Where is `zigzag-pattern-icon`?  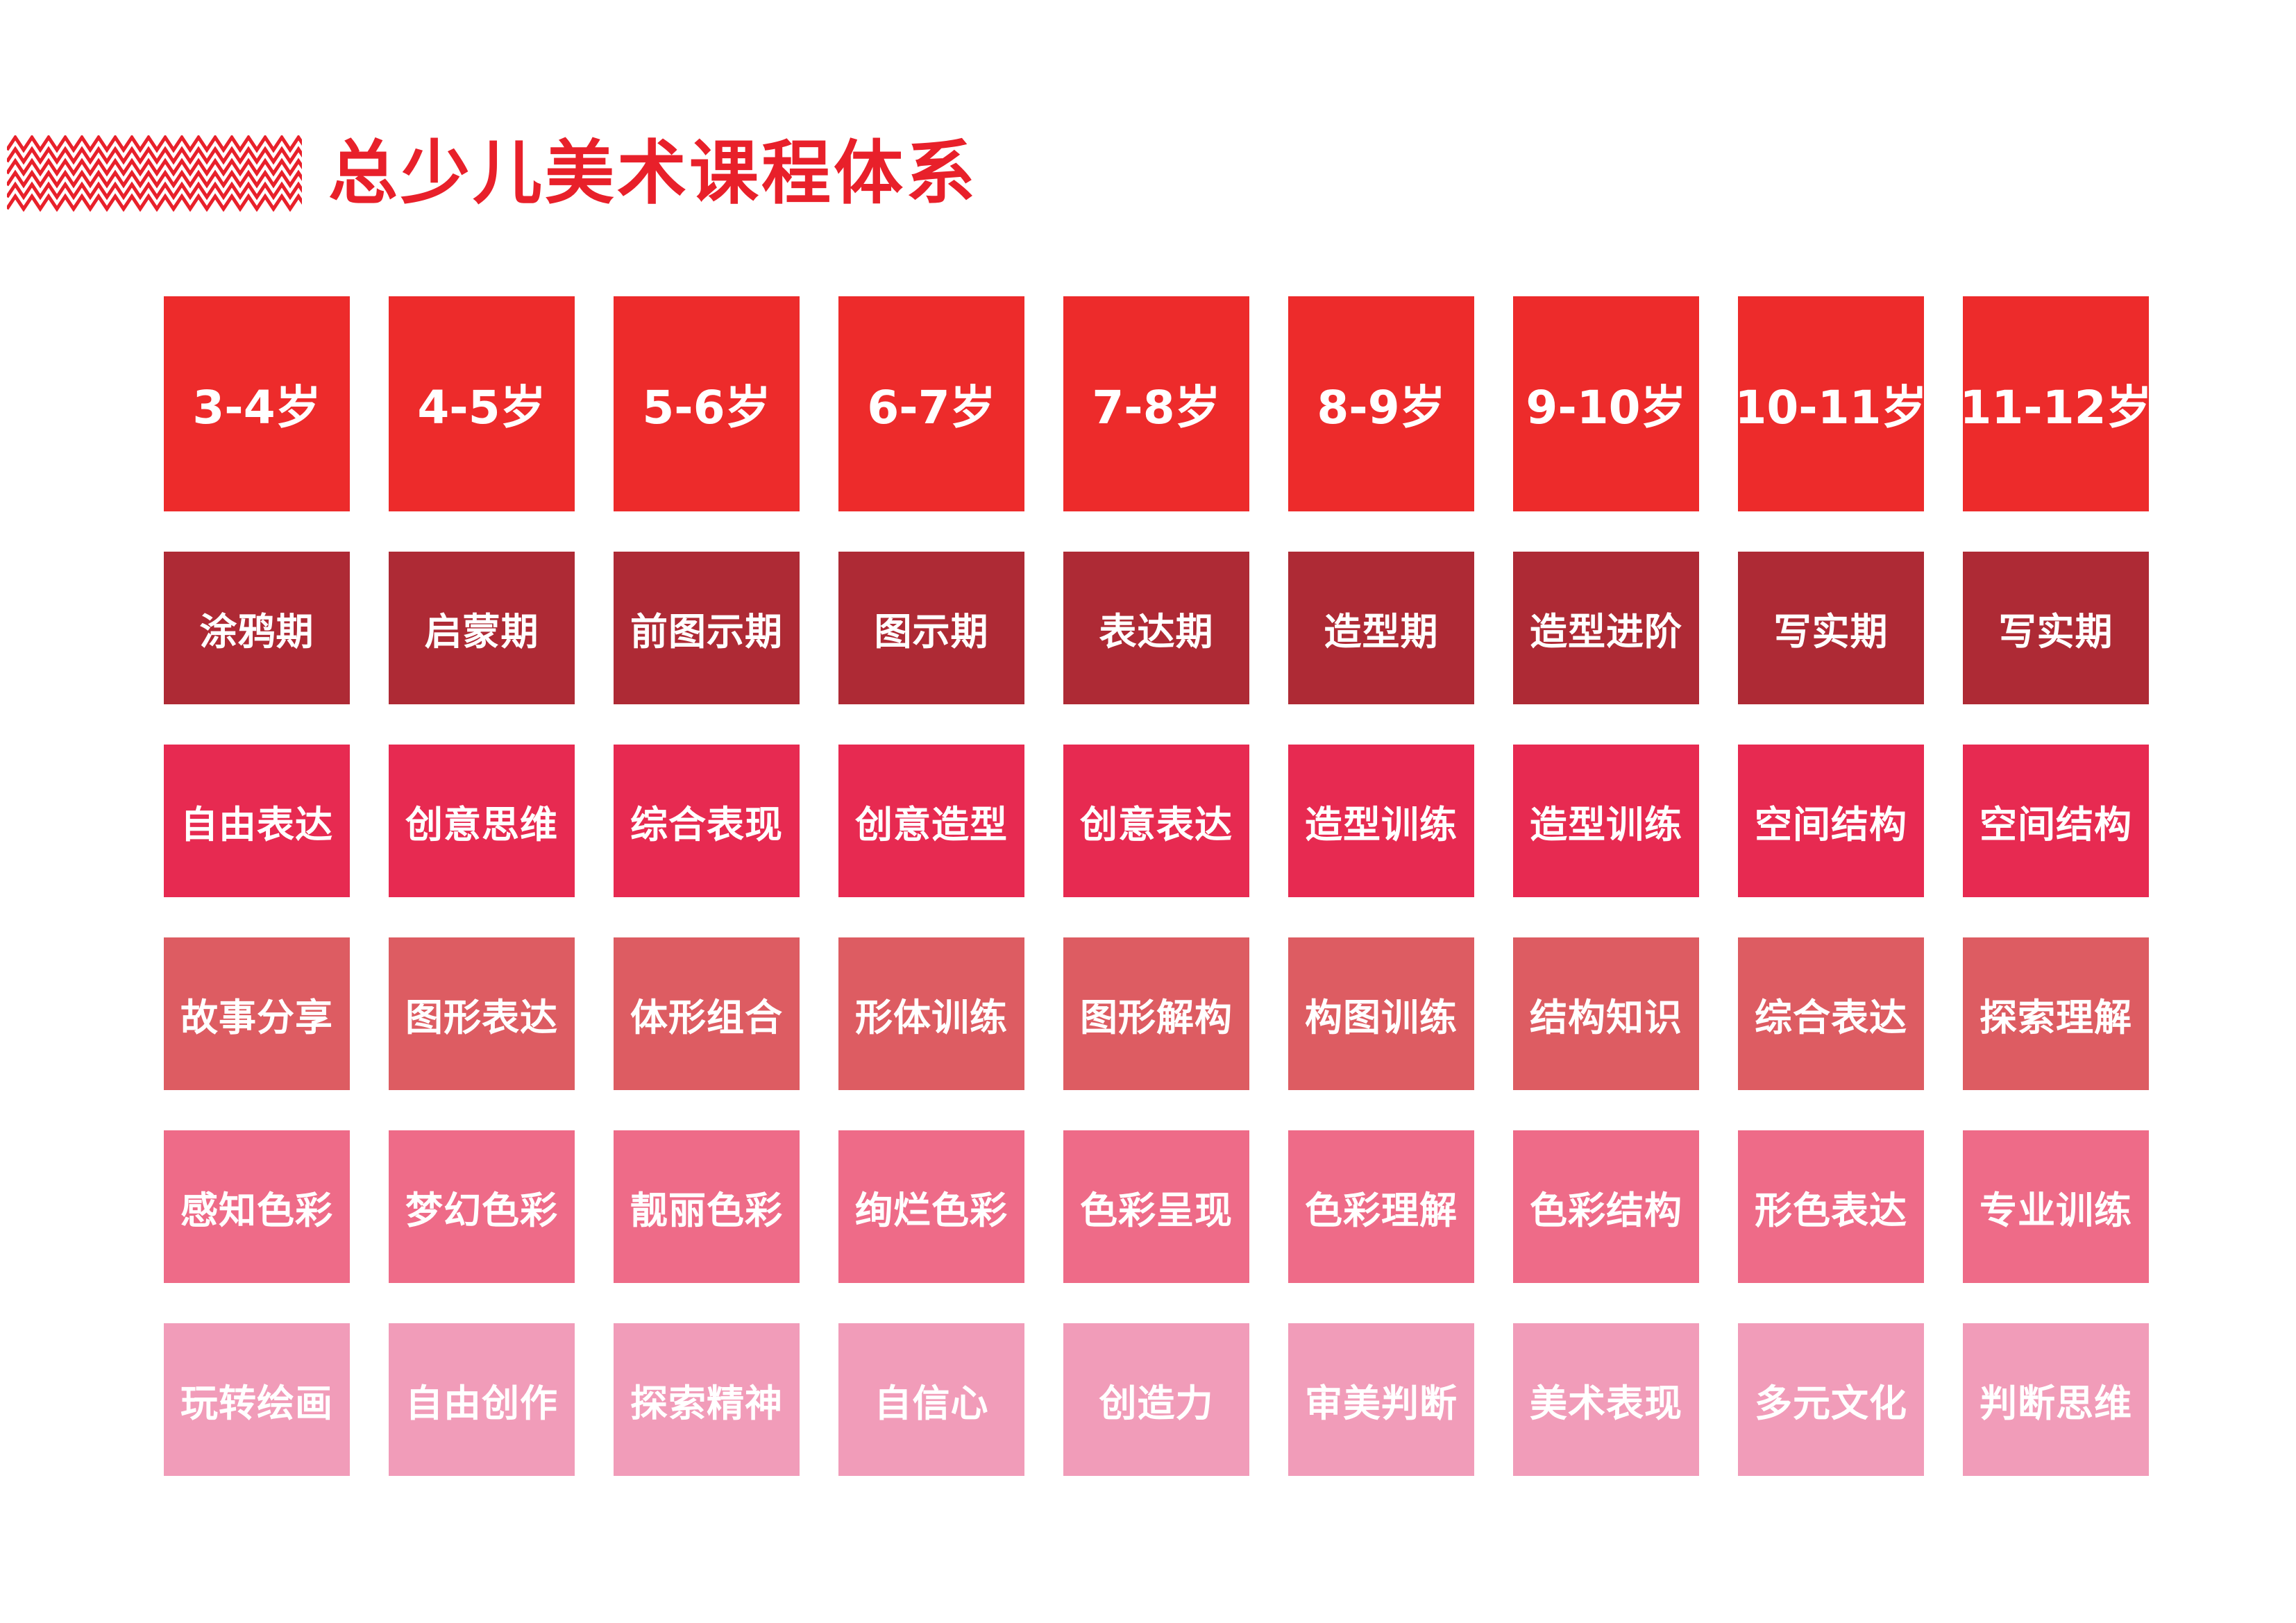 zigzag-pattern-icon is located at coordinates (154, 173).